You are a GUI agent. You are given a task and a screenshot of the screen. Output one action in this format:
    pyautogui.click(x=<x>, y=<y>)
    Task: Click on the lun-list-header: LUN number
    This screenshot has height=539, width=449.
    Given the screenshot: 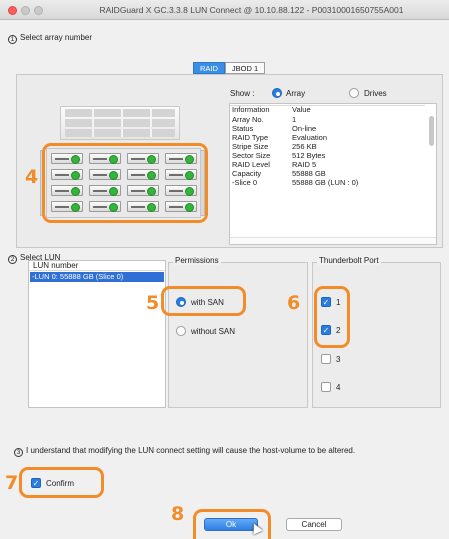 What is the action you would take?
    pyautogui.click(x=97, y=266)
    